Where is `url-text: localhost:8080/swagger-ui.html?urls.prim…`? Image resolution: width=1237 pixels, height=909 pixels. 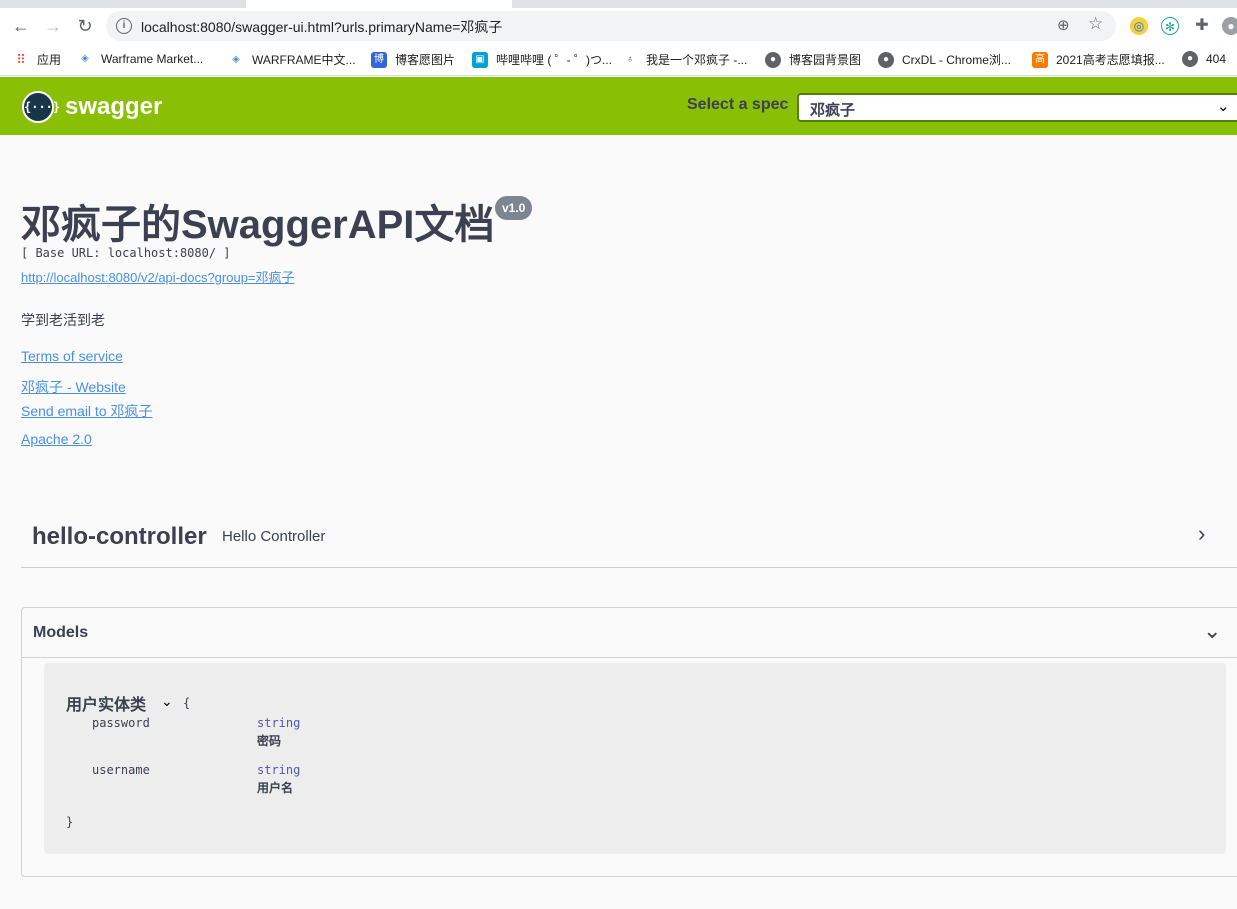
url-text: localhost:8080/swagger-ui.html?urls.prim… is located at coordinates (321, 27).